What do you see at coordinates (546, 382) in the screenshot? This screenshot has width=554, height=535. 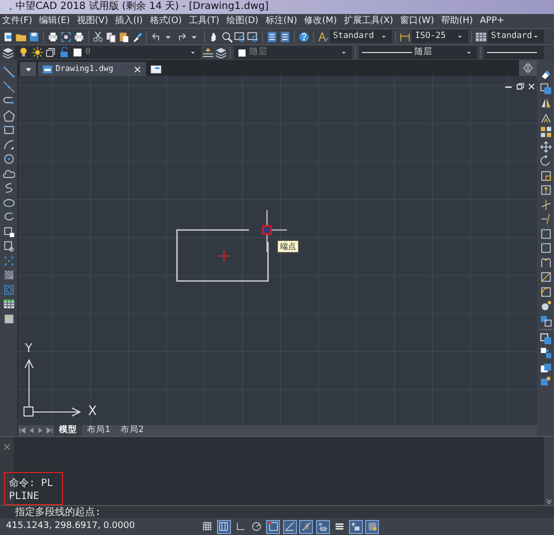 I see `send-under-icon` at bounding box center [546, 382].